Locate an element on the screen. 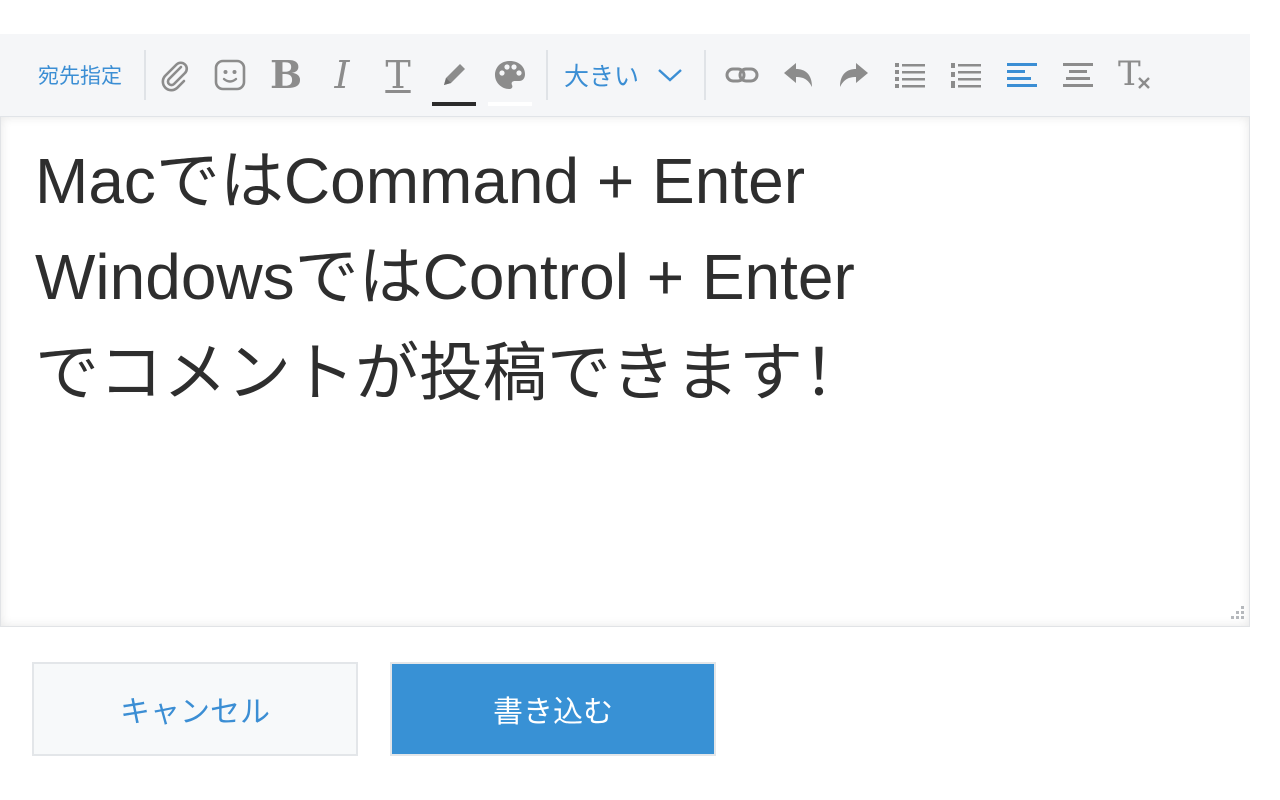 The height and width of the screenshot is (800, 1280). font-color-swatch is located at coordinates (454, 104).